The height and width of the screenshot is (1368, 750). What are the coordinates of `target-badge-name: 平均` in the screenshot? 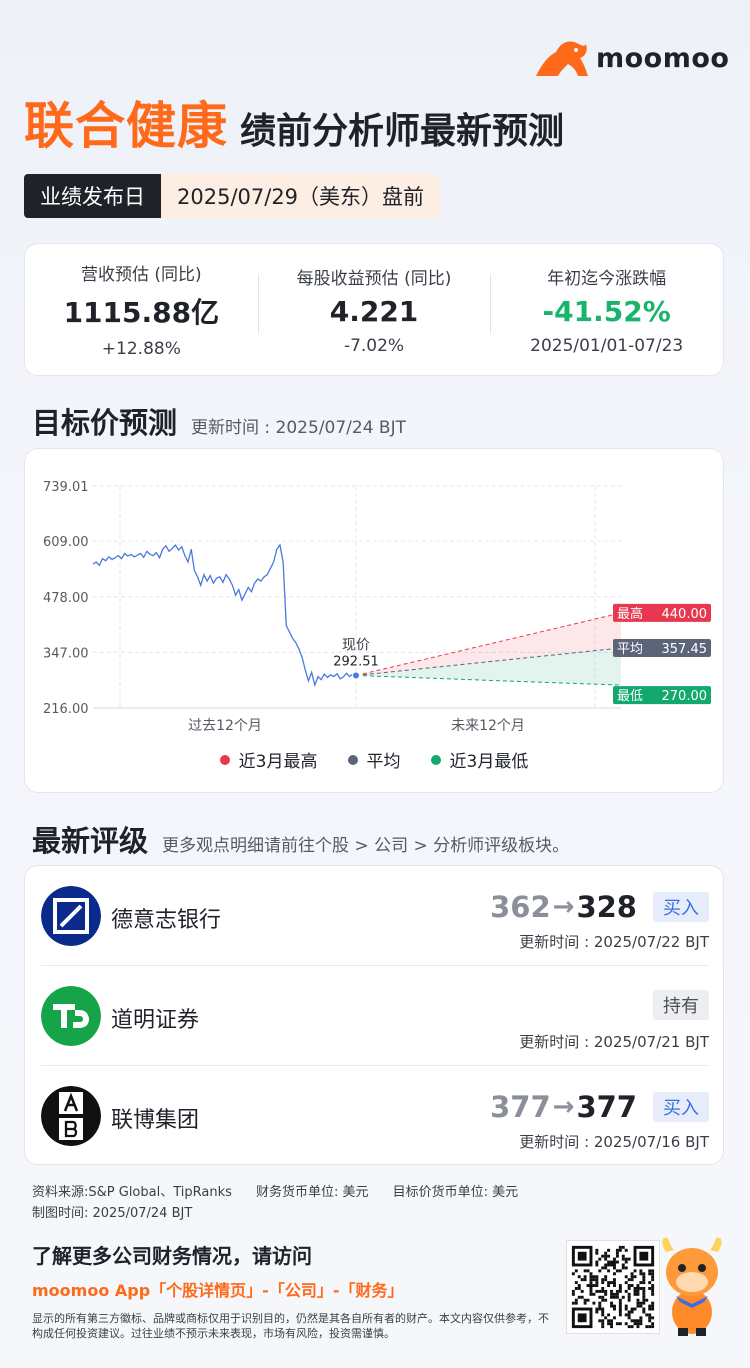 It's located at (630, 649).